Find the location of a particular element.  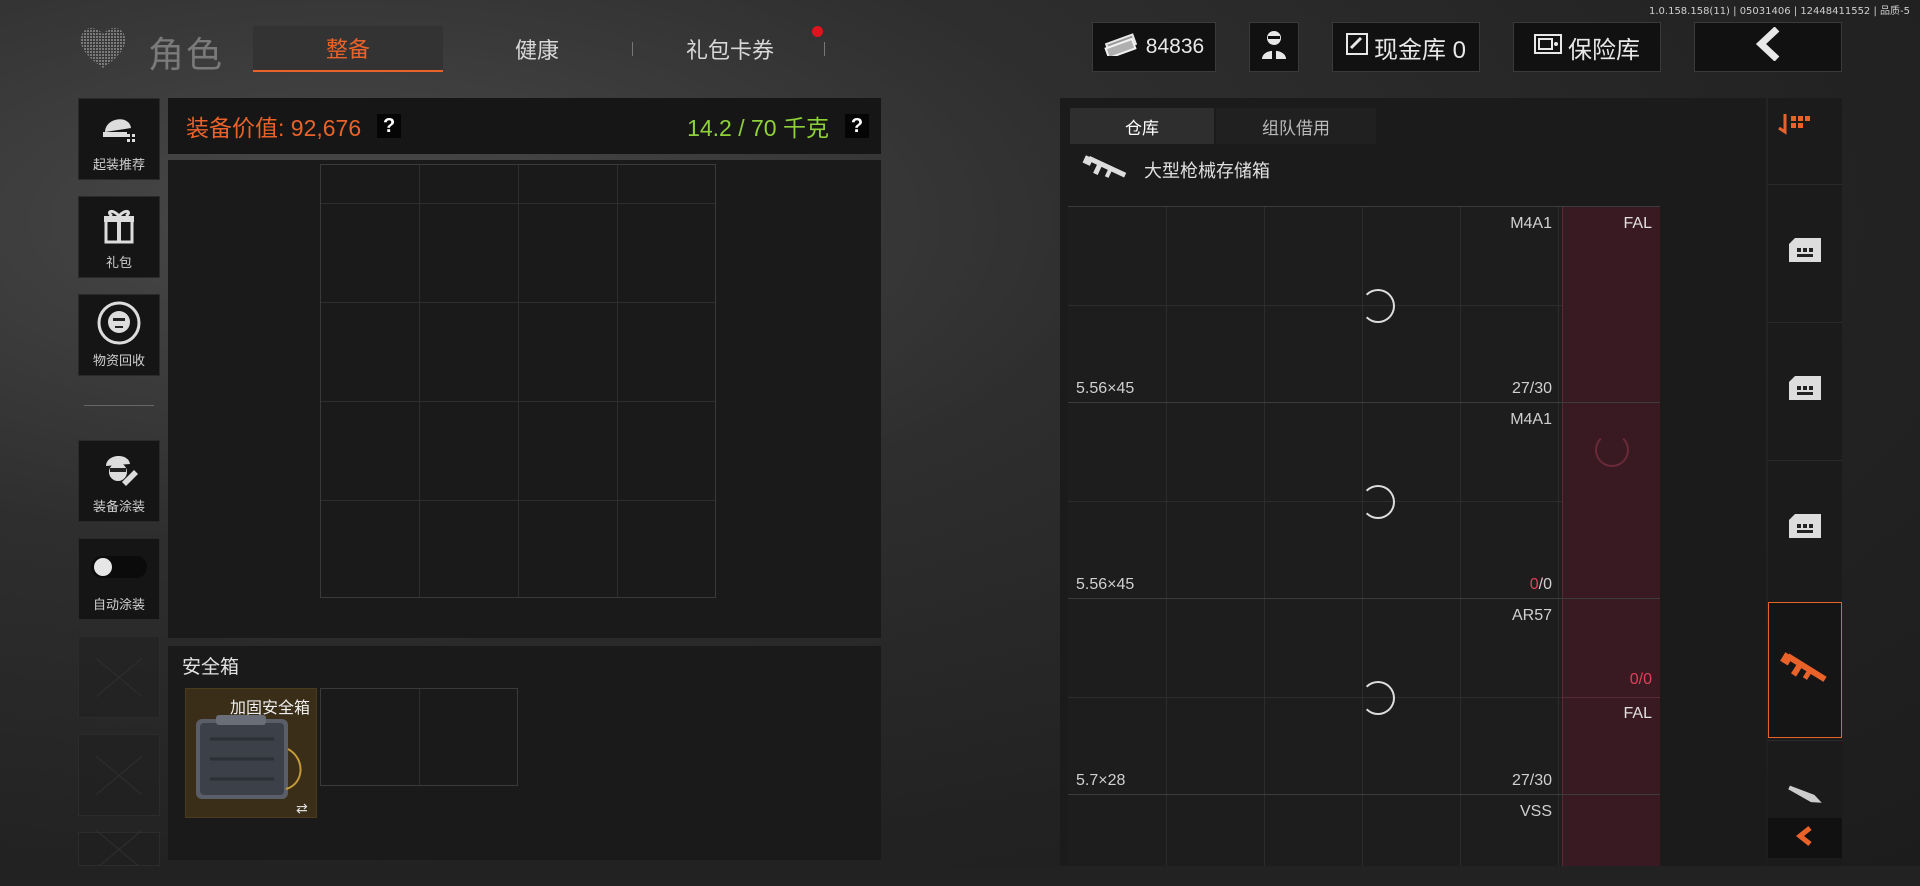

gift-button: 礼包 is located at coordinates (119, 237).